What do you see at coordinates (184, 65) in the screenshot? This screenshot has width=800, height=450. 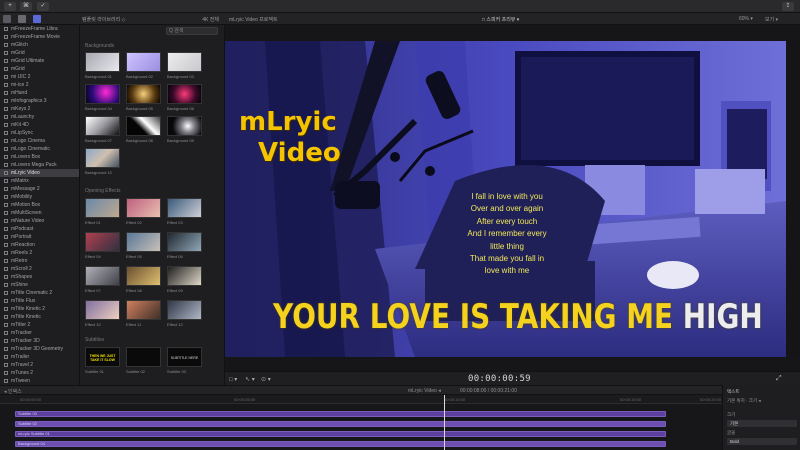 I see `backgrounds-tile: Background 03` at bounding box center [184, 65].